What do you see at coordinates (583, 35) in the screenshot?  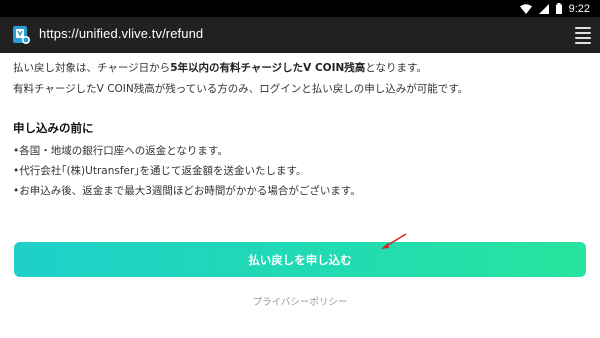 I see `hamburger-menu-icon` at bounding box center [583, 35].